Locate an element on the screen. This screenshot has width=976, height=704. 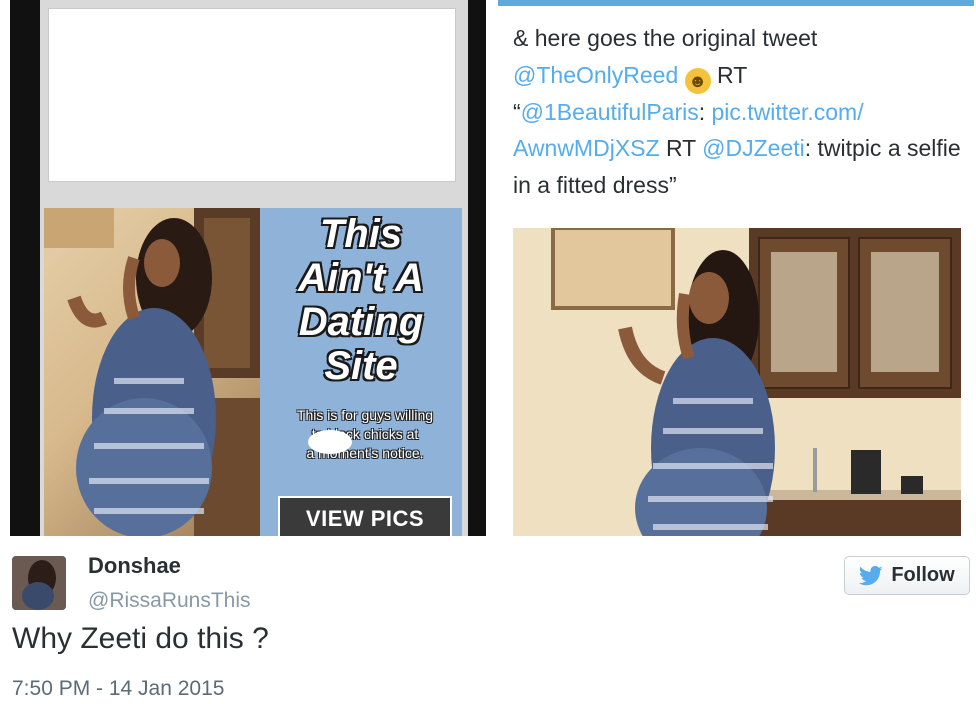
avatar-image is located at coordinates (39, 583).